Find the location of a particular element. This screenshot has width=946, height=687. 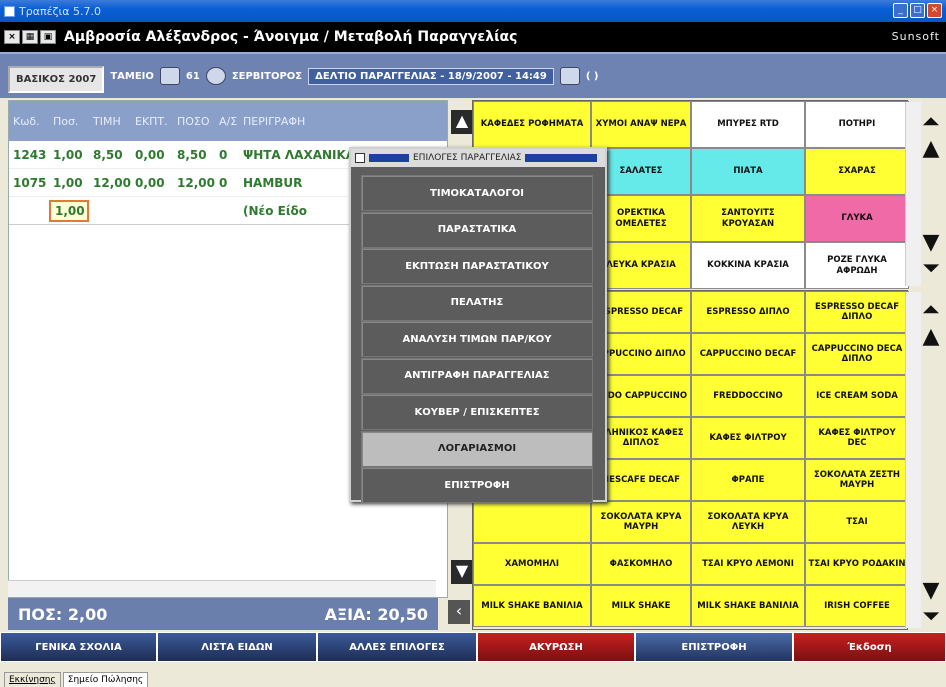

category-button: ΚΑΦΕΔΕΣ ΡΟΦΗΜΑΤΑ is located at coordinates (532, 124).